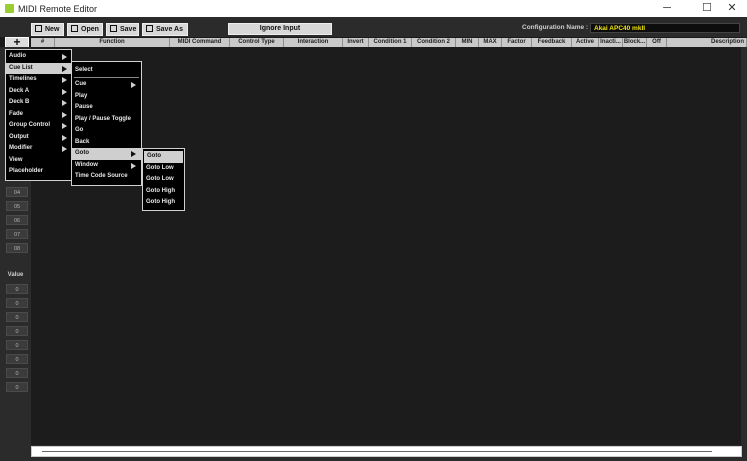 Image resolution: width=747 pixels, height=461 pixels. I want to click on menu-item-select: Select, so click(106, 71).